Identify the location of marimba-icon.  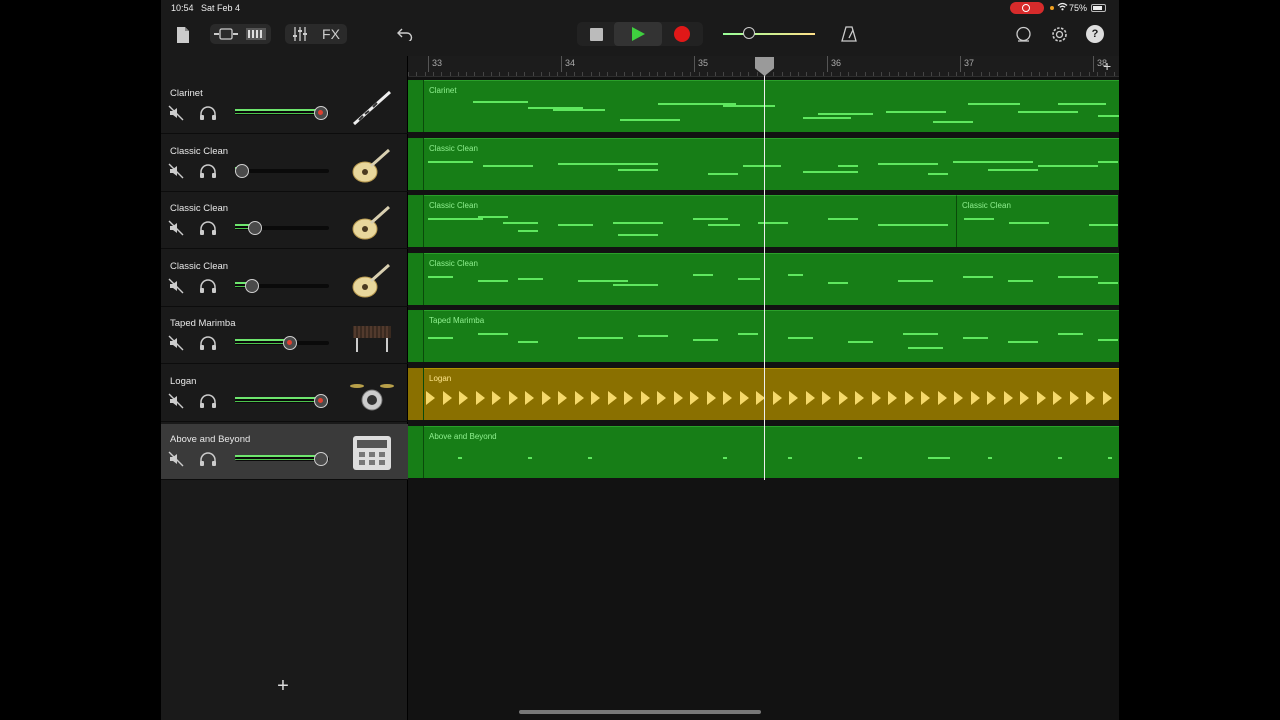
(372, 337).